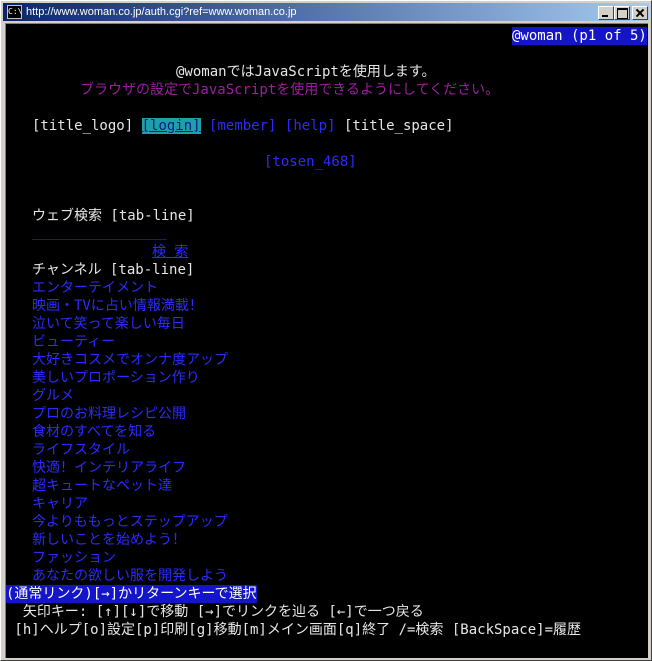 This screenshot has width=652, height=661. Describe the element at coordinates (290, 90) in the screenshot. I see `notice-line-2: ブラウザの設定でJavaScriptを使用できるようにしてください。` at that location.